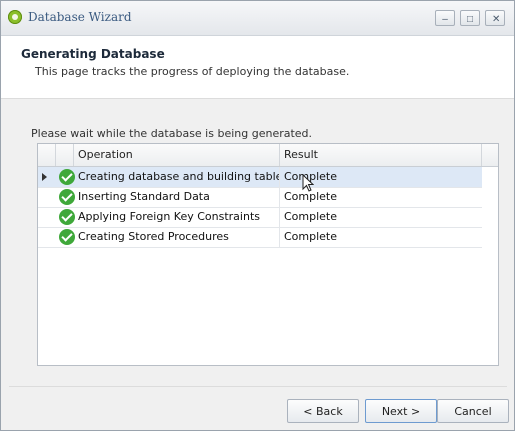  Describe the element at coordinates (308, 183) in the screenshot. I see `mouse-cursor-icon` at that location.